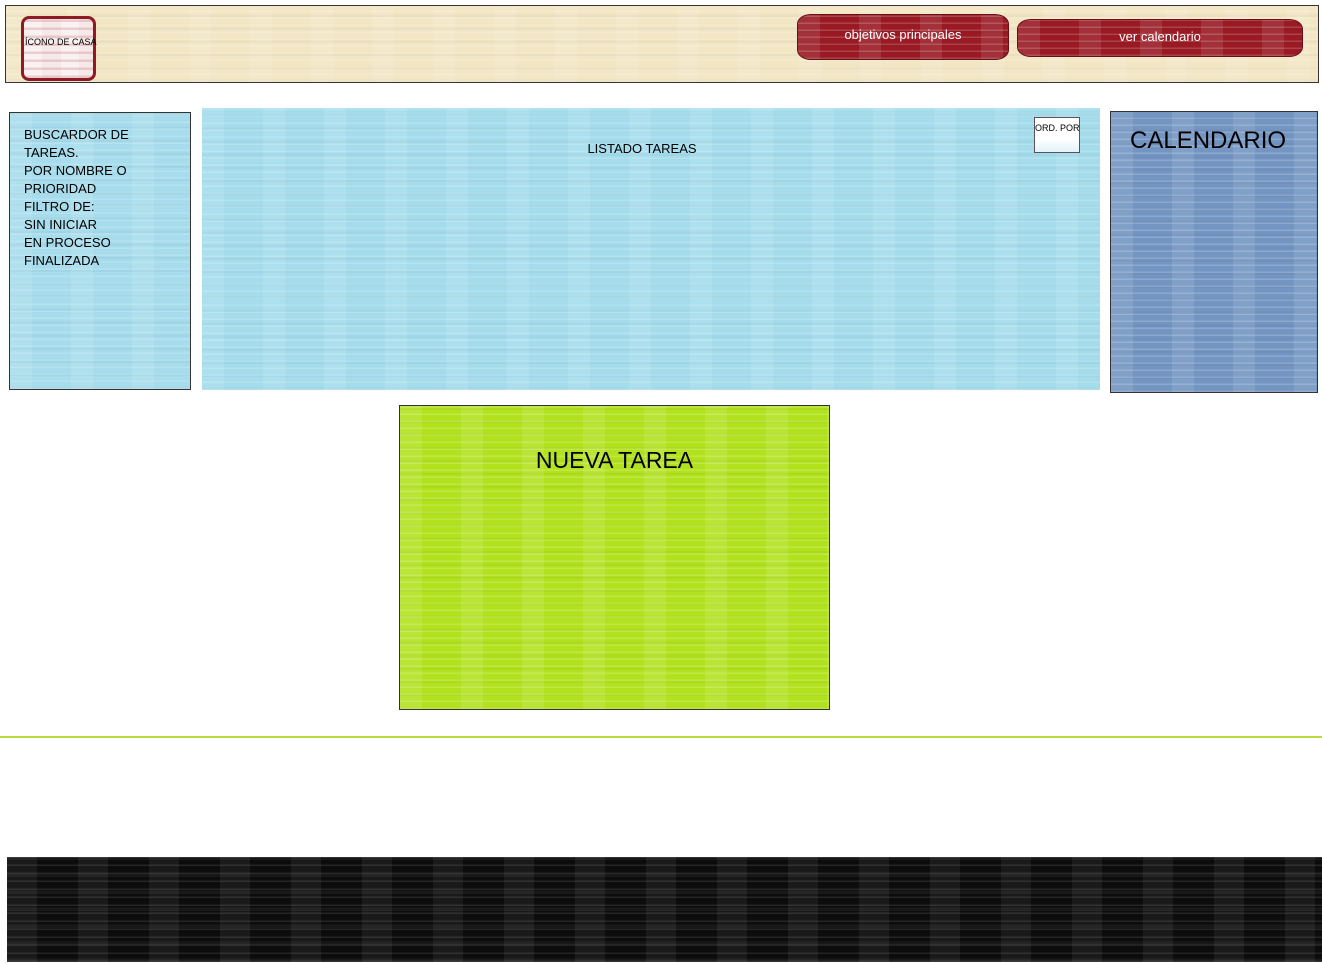 The width and height of the screenshot is (1322, 964). I want to click on filter-option-finished: FINALIZADA, so click(107, 261).